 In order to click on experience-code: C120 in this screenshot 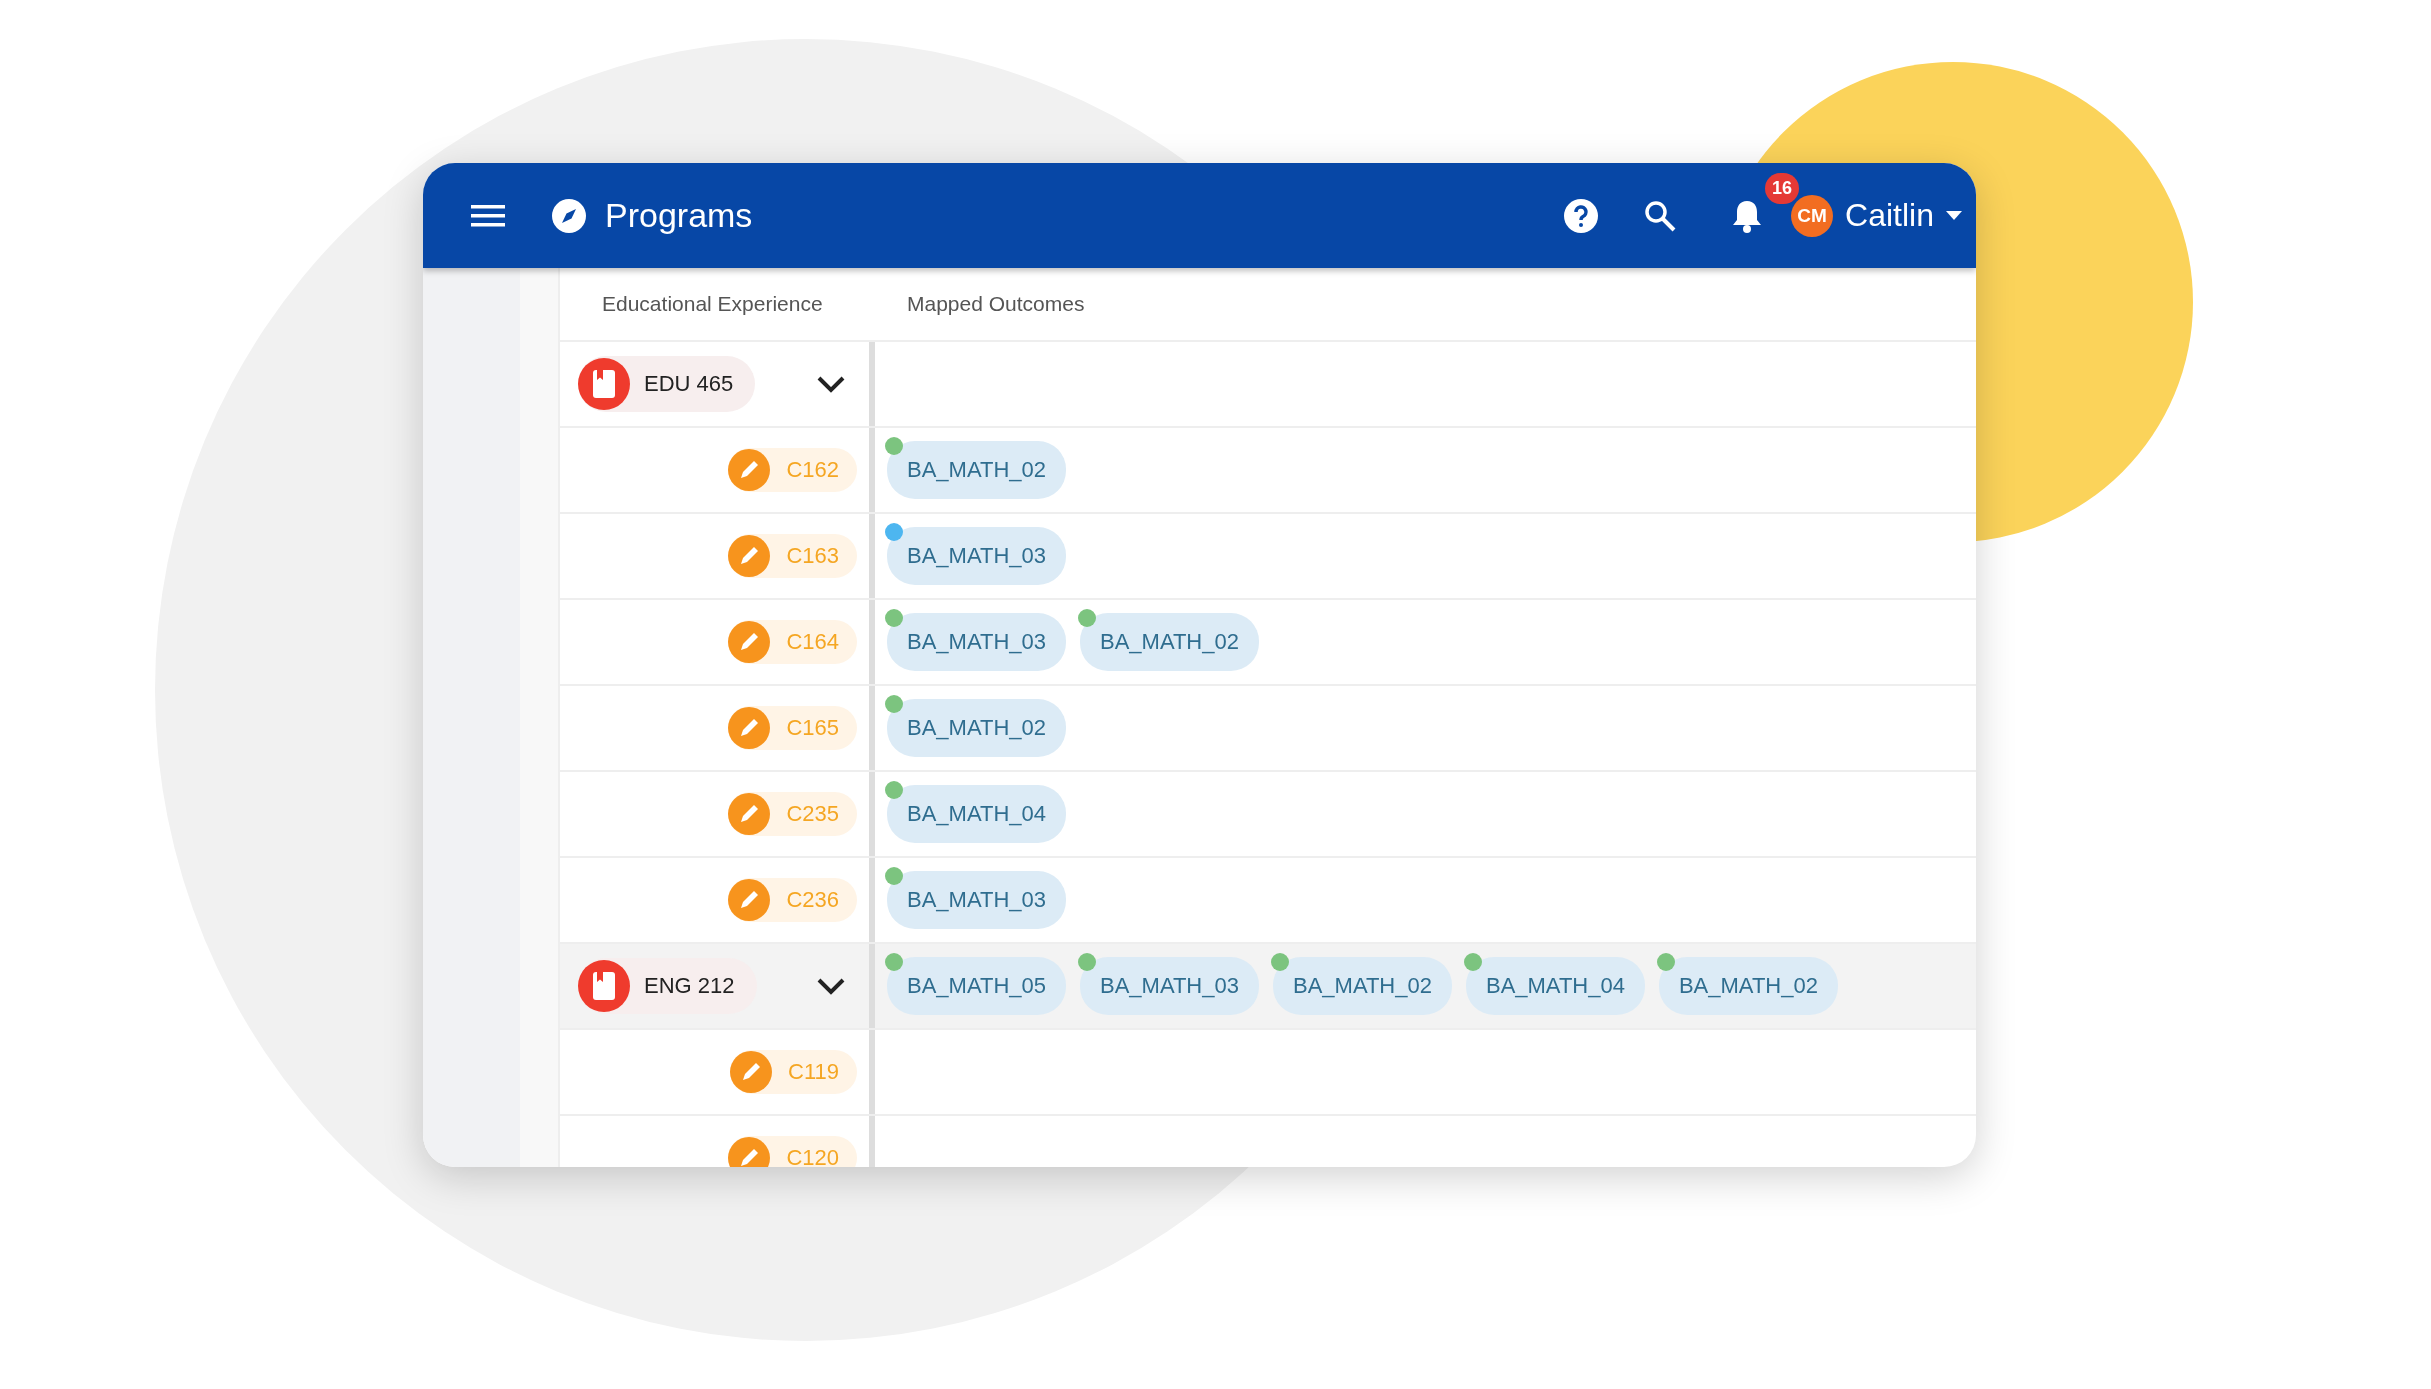, I will do `click(812, 1156)`.